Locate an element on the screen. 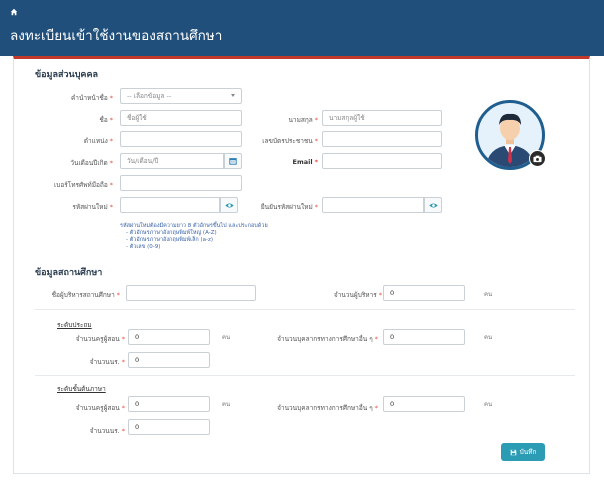 Image resolution: width=604 pixels, height=483 pixels. primary-teachers-input: 0 is located at coordinates (169, 337).